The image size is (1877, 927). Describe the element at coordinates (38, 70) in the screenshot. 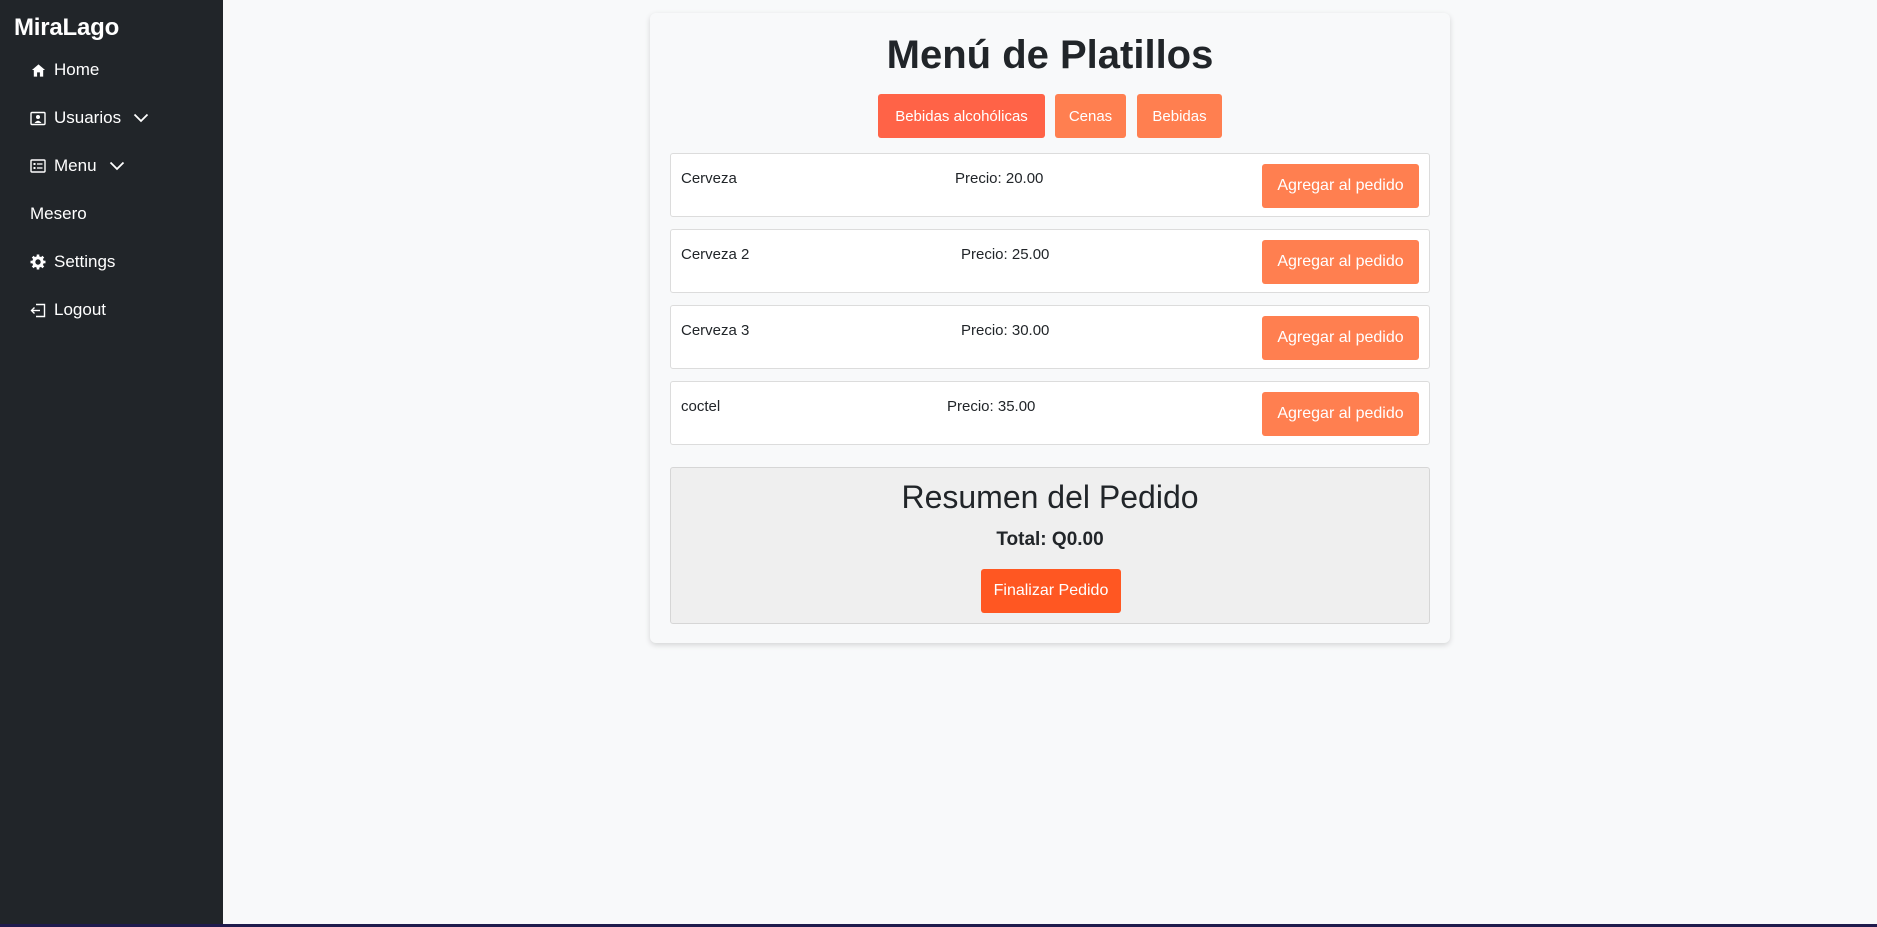

I see `home-icon` at that location.